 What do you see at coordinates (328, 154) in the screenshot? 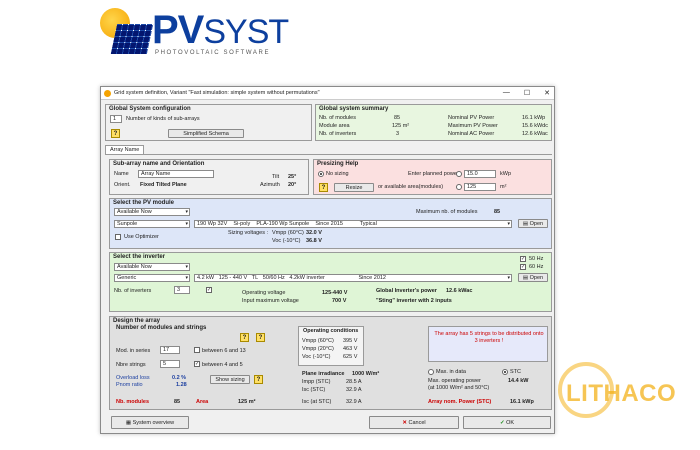
I see `tab-divider` at bounding box center [328, 154].